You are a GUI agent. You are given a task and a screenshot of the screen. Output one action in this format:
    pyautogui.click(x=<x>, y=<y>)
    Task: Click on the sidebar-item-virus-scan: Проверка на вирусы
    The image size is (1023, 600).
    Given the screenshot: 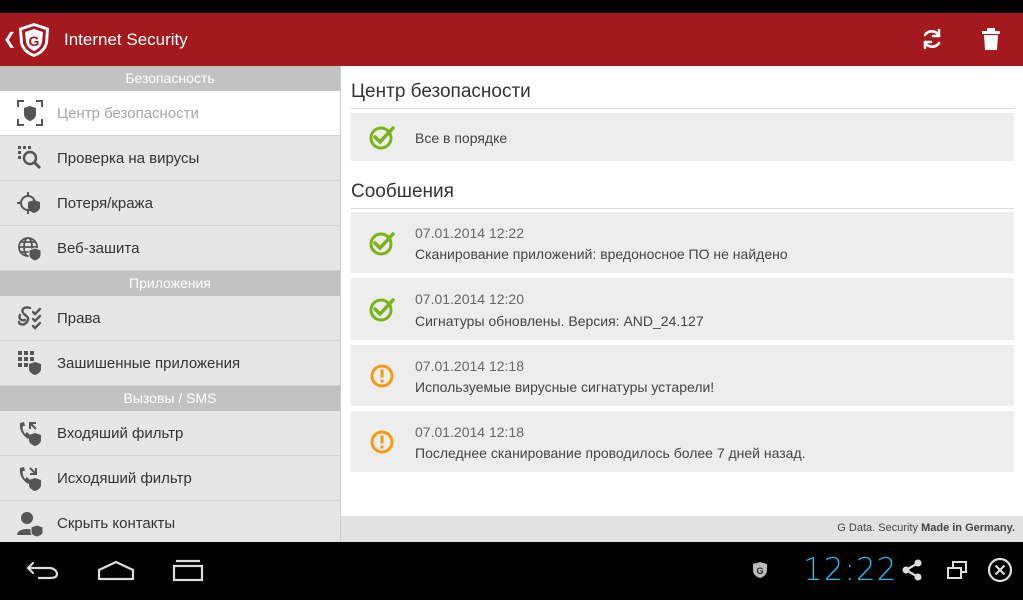 What is the action you would take?
    pyautogui.click(x=170, y=158)
    